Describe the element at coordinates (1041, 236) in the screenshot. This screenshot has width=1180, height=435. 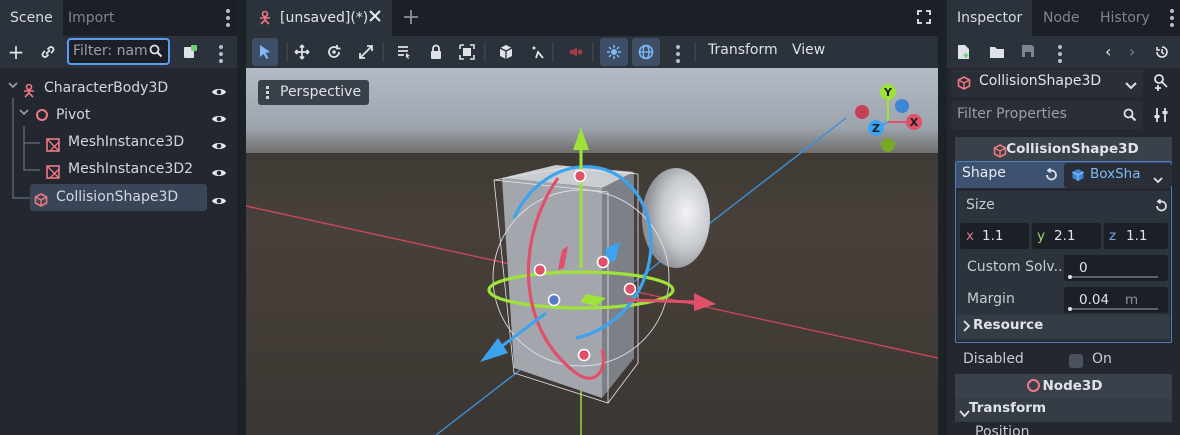
I see `size-y-axis-label: y` at that location.